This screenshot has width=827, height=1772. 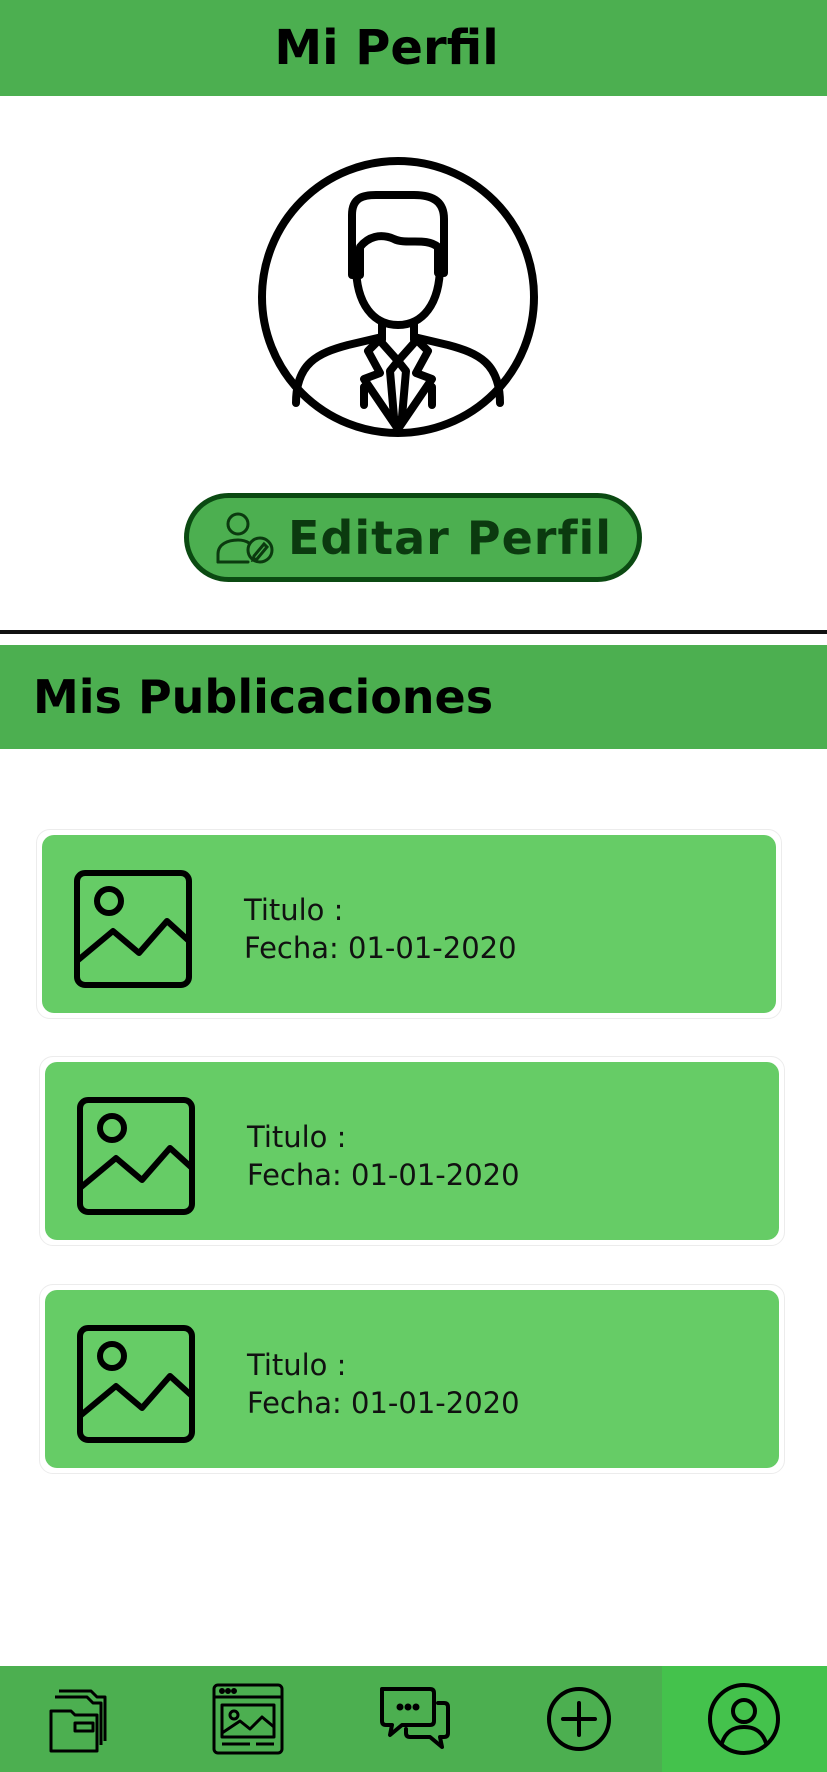 I want to click on nav-item-profile, so click(x=744, y=1719).